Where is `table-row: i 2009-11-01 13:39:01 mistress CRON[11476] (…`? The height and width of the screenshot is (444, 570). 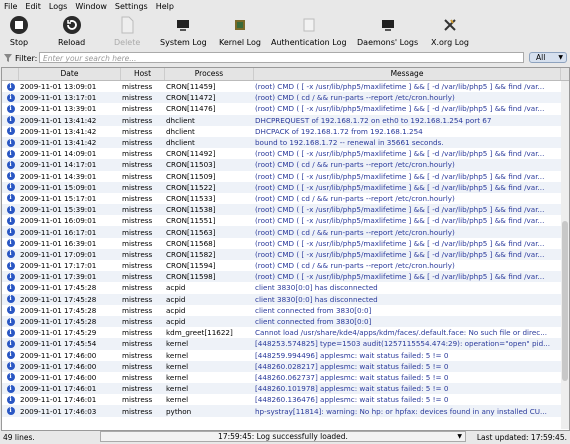
table-row: i 2009-11-01 13:39:01 mistress CRON[11476] (… is located at coordinates (285, 108).